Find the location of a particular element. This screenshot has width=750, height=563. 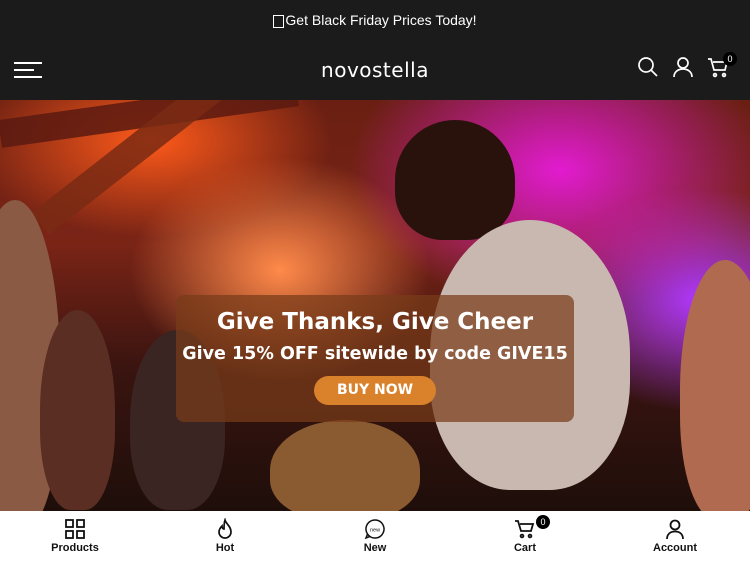

new-badge-icon: new is located at coordinates (375, 529).